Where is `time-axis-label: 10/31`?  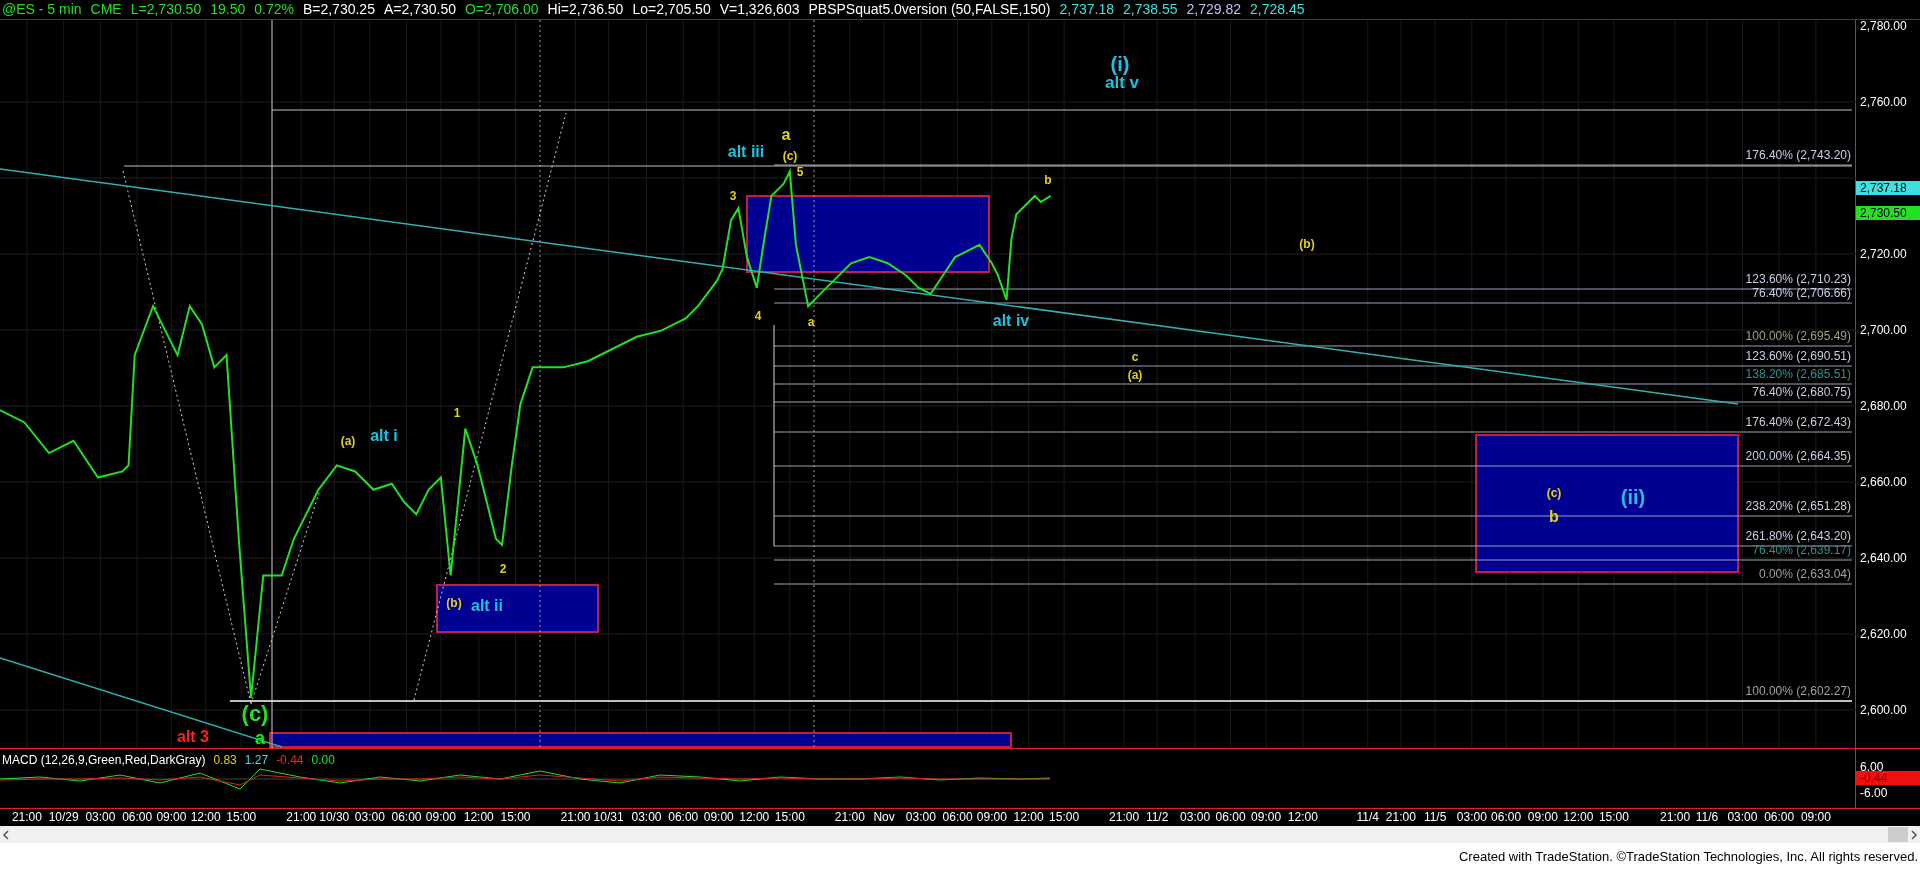 time-axis-label: 10/31 is located at coordinates (608, 817).